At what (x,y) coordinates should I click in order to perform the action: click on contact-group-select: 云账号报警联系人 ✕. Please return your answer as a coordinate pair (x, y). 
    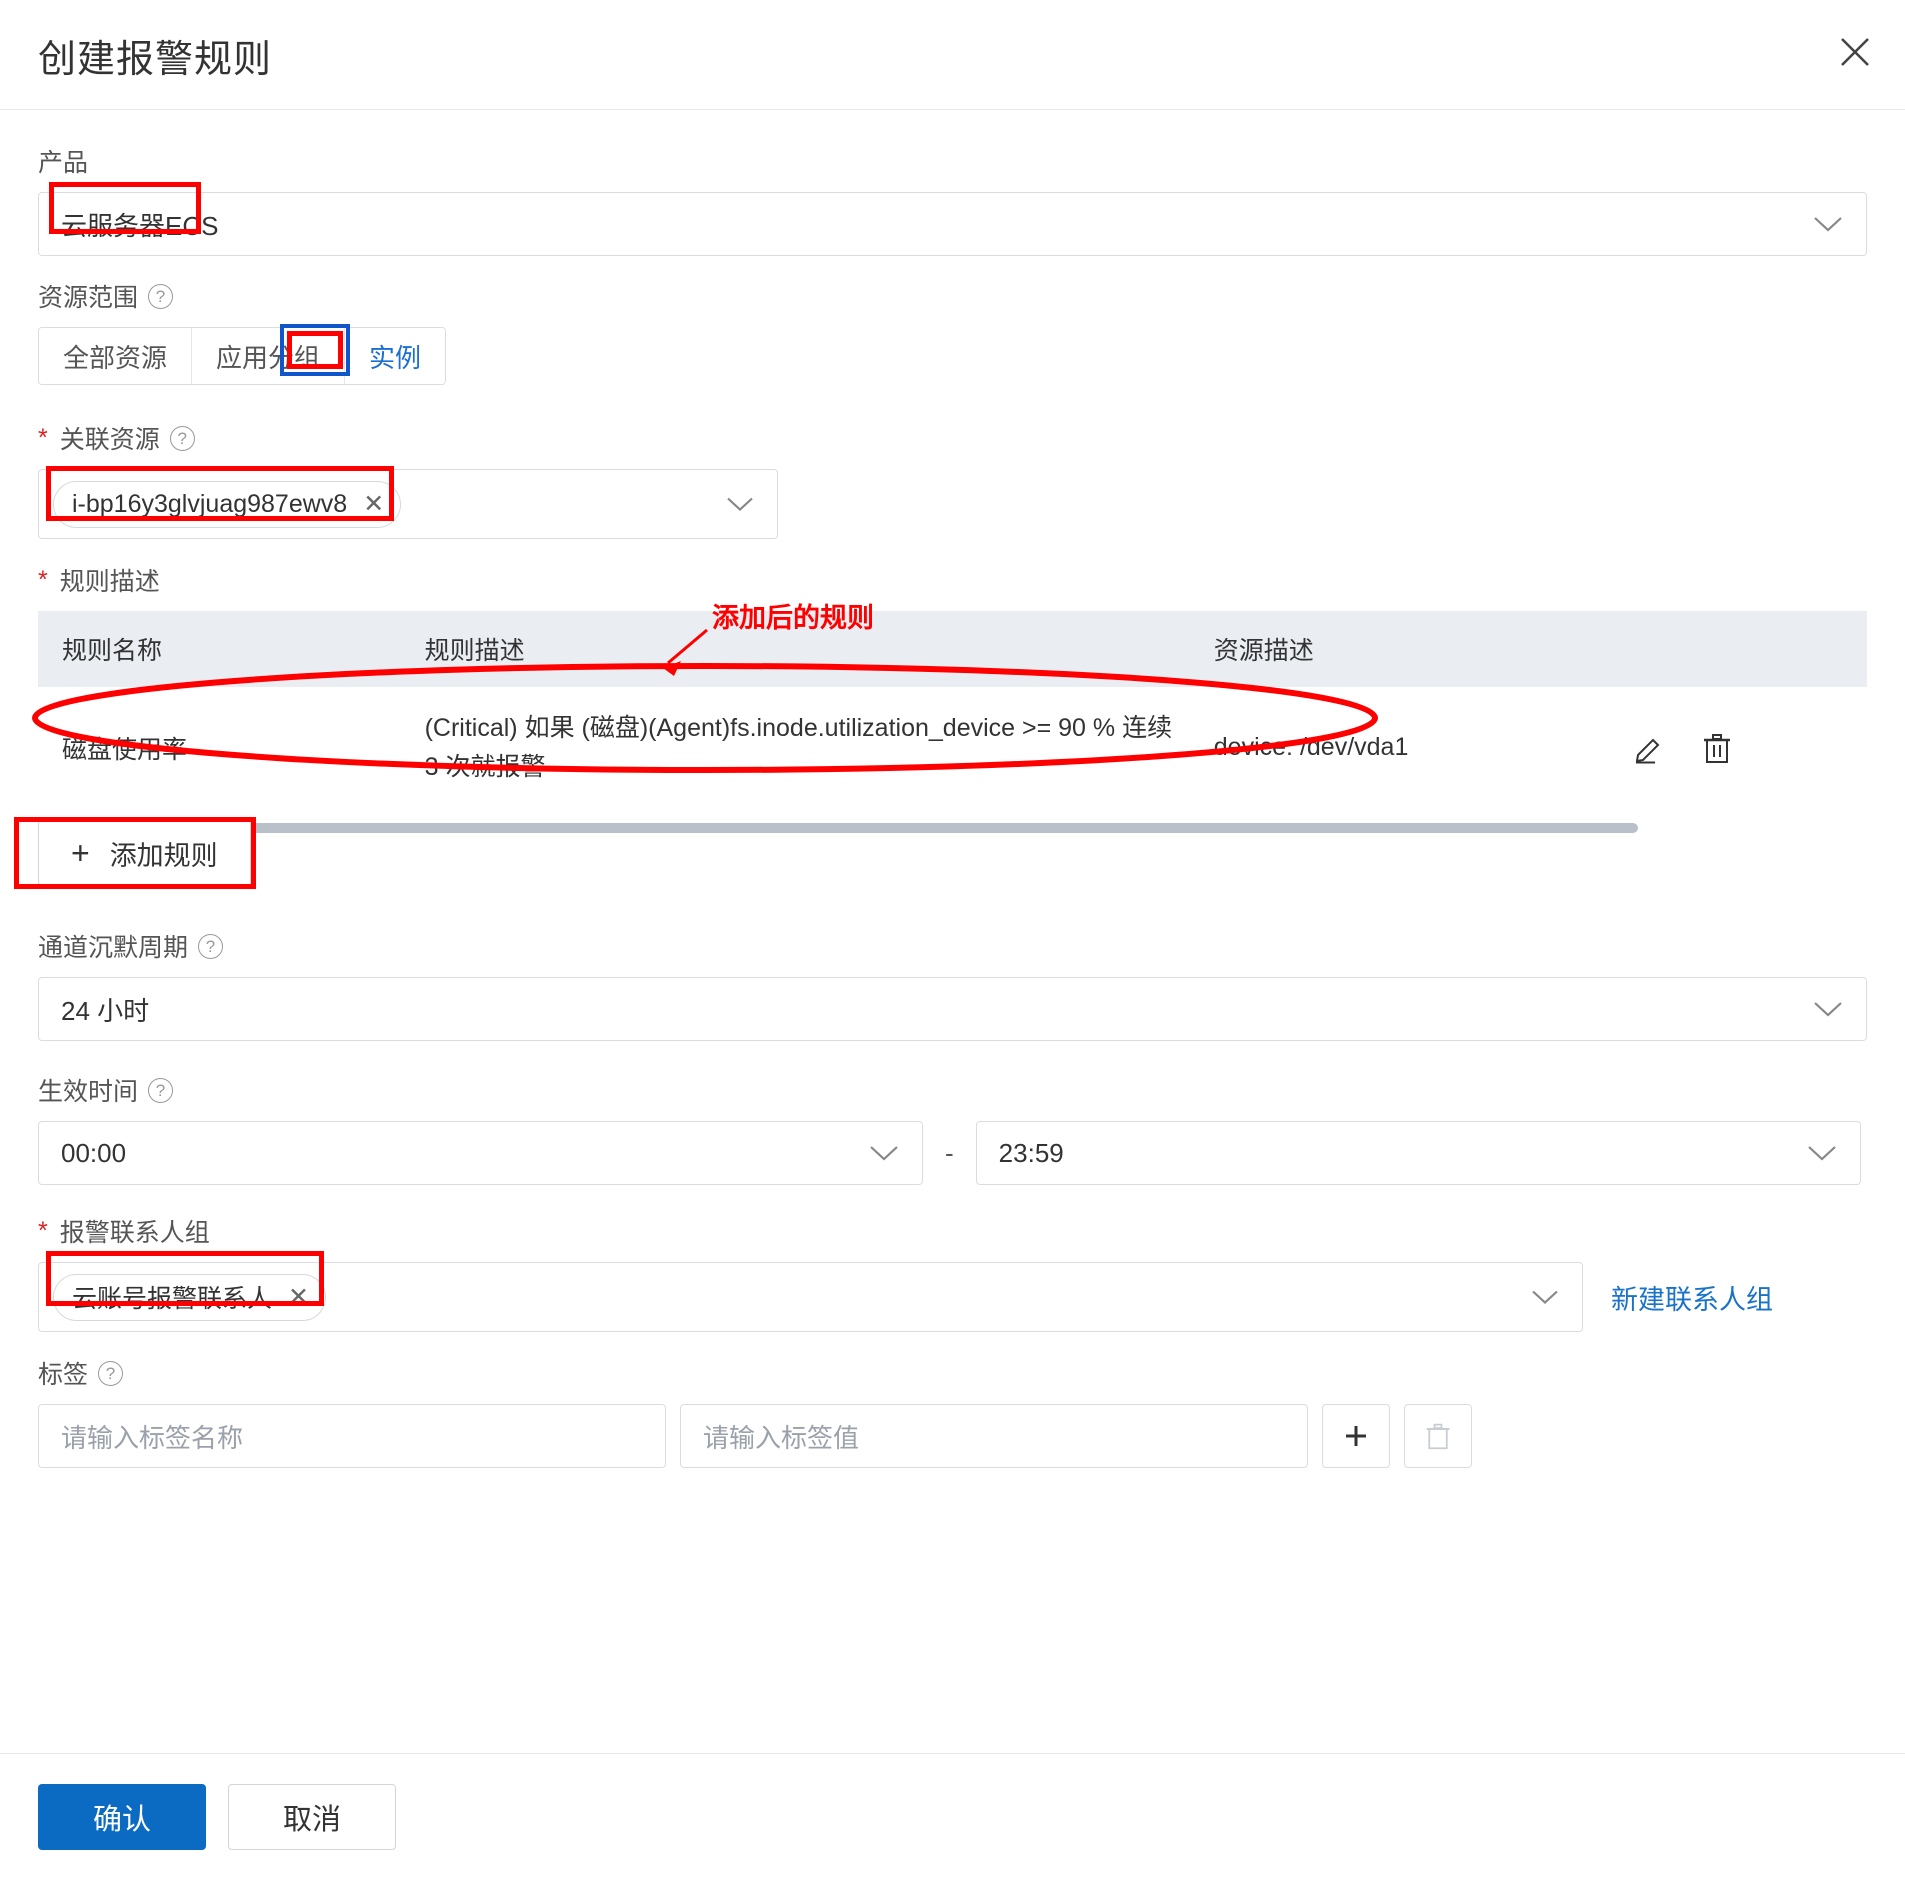
    Looking at the image, I should click on (810, 1297).